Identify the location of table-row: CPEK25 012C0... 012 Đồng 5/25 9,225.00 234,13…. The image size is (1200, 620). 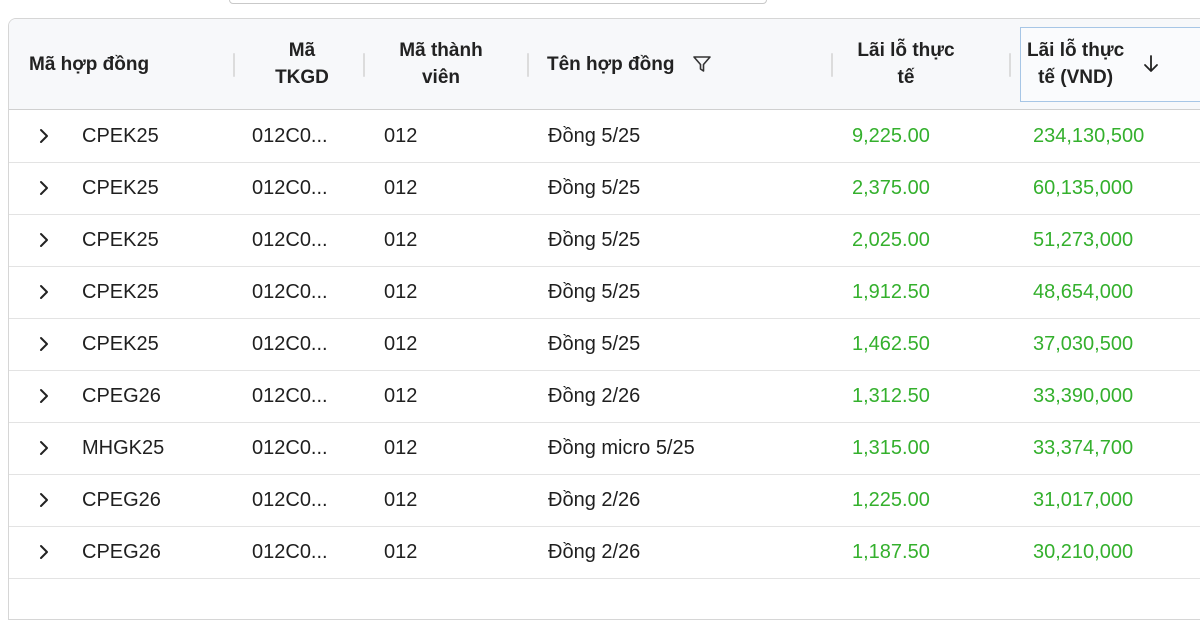
(604, 136).